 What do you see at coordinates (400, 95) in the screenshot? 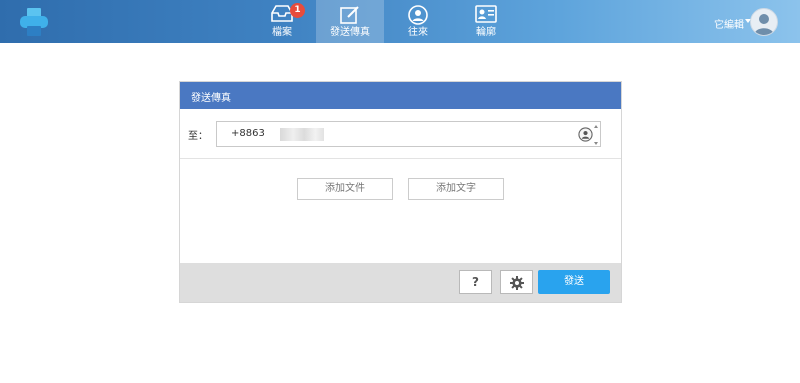
I see `dialog-header: 發送傳真` at bounding box center [400, 95].